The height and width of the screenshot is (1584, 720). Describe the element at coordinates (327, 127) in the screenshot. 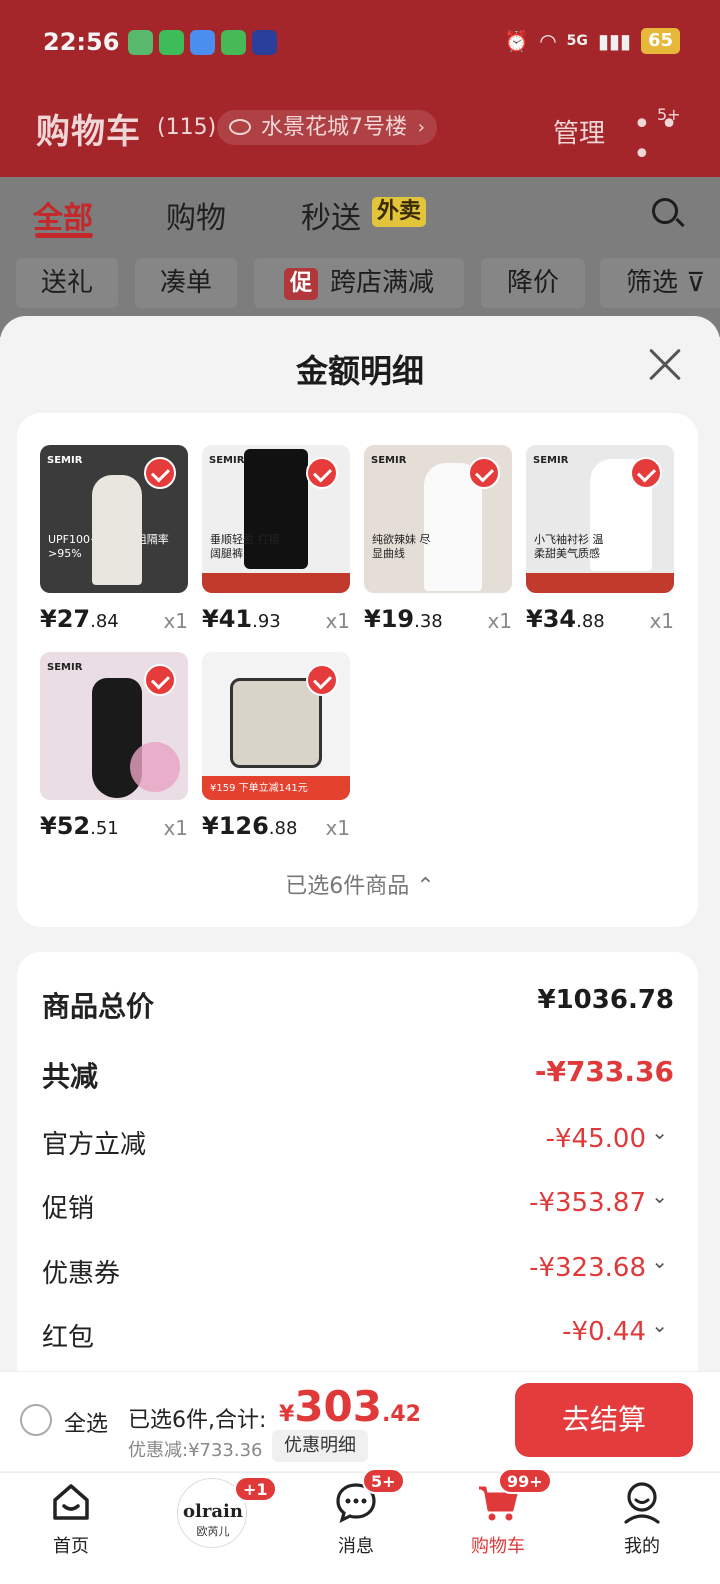

I see `address-selector: 水景花城7号楼 ›` at that location.